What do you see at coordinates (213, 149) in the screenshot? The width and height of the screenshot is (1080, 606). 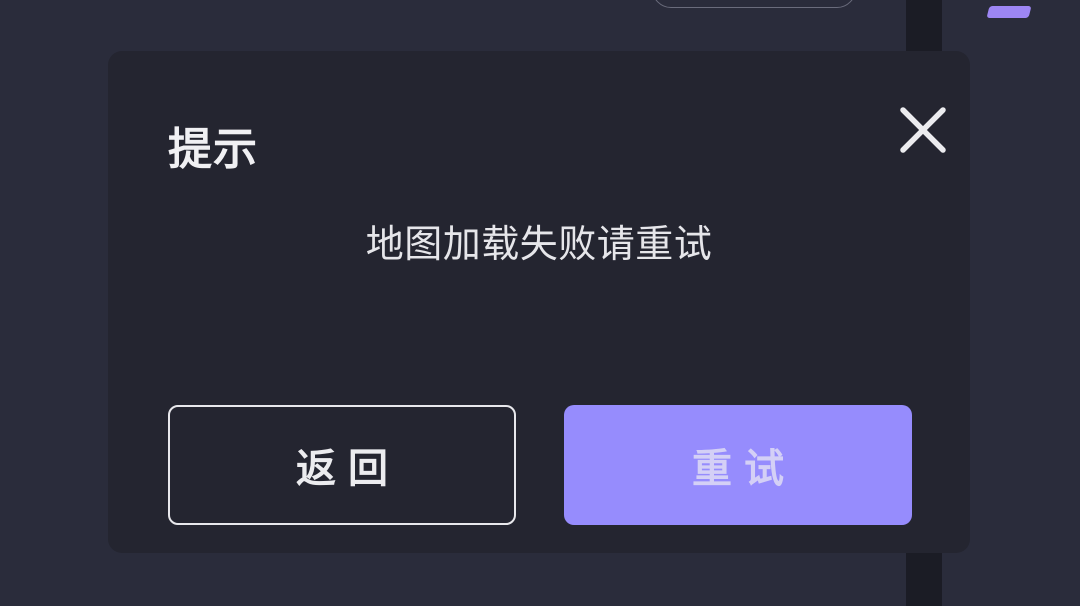 I see `dialog-title: 提示` at bounding box center [213, 149].